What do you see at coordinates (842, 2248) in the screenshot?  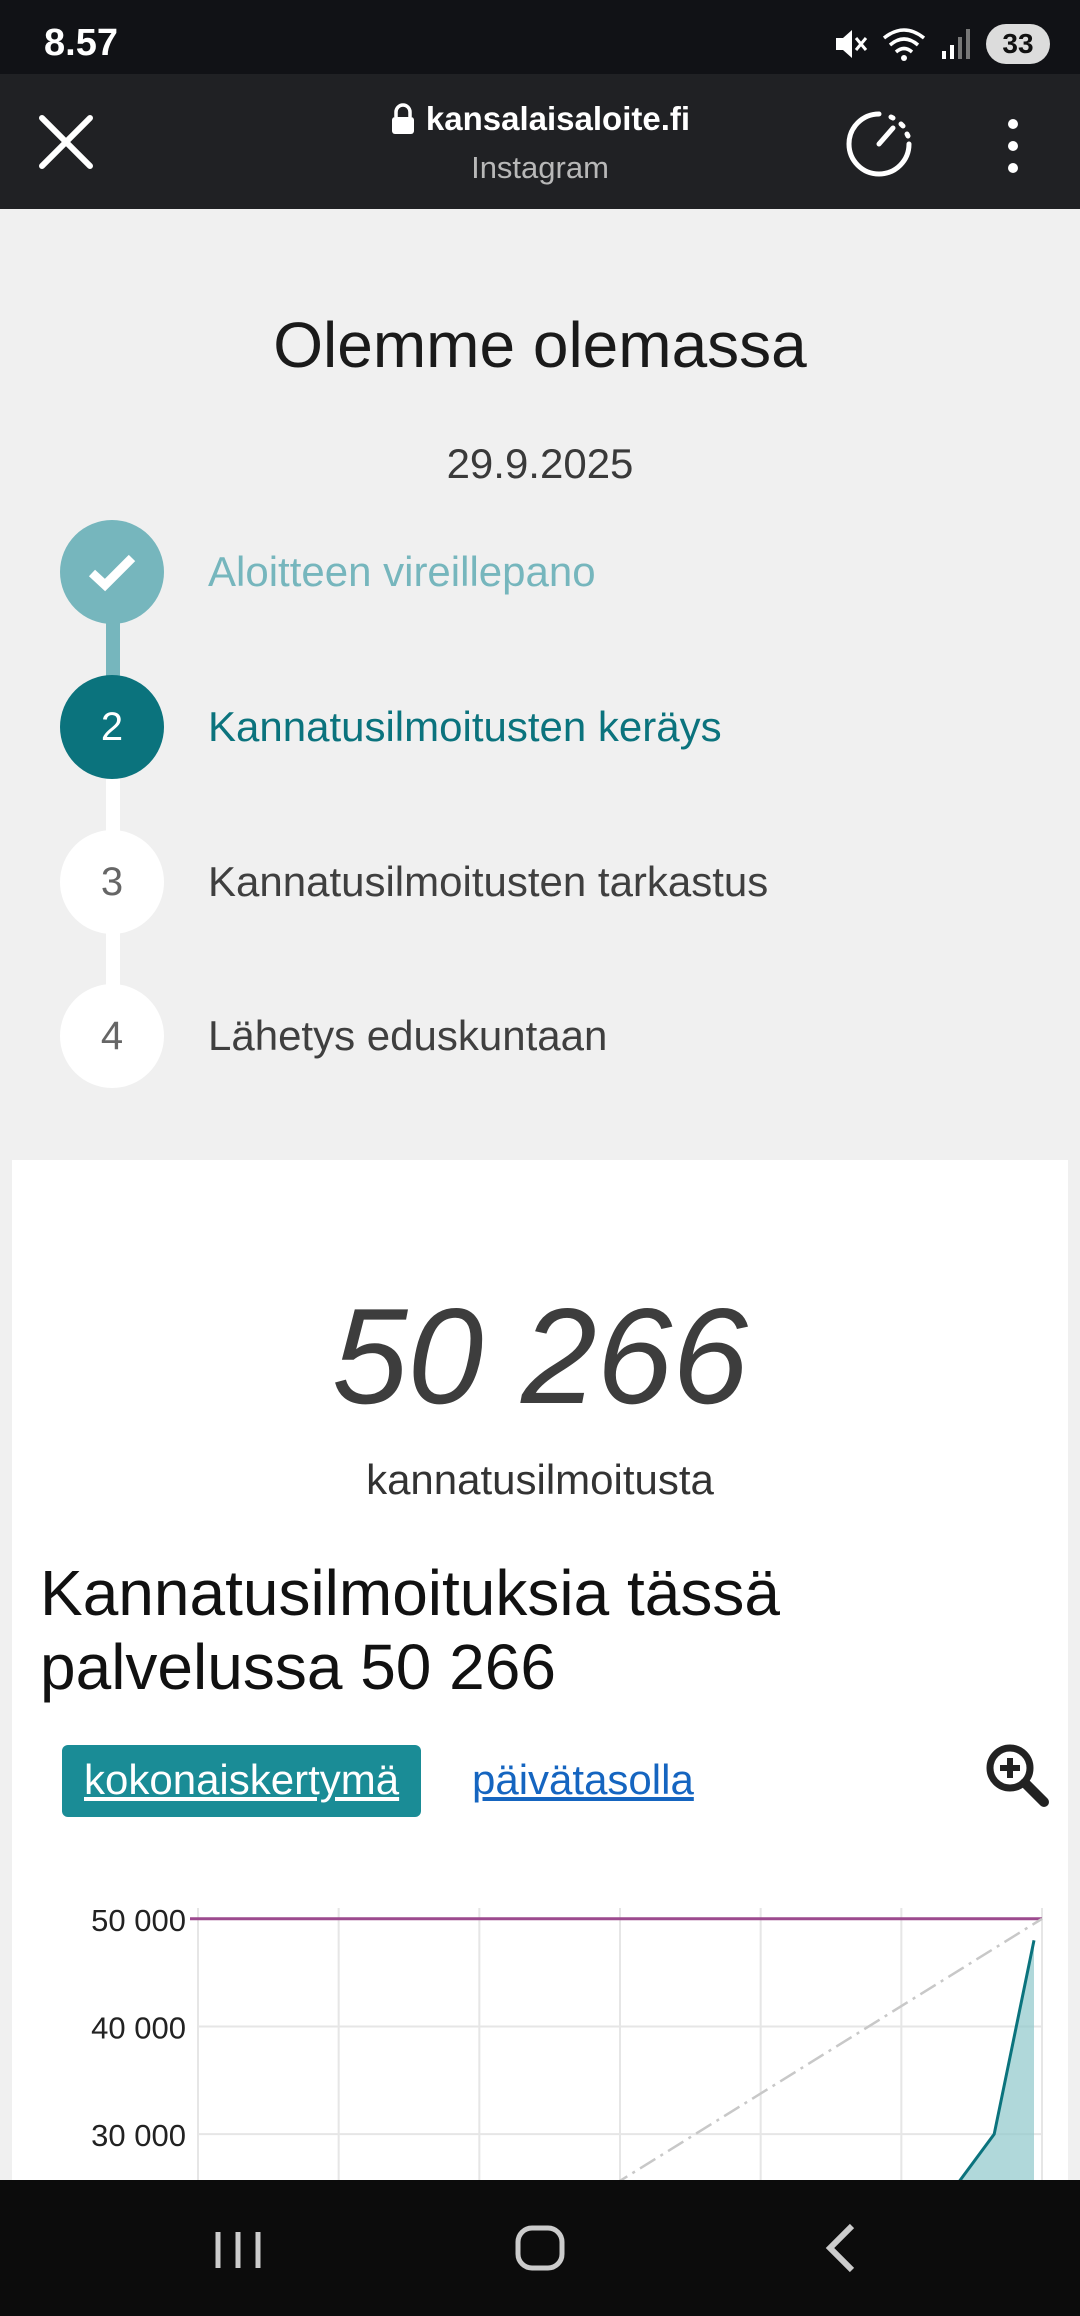 I see `back-icon` at bounding box center [842, 2248].